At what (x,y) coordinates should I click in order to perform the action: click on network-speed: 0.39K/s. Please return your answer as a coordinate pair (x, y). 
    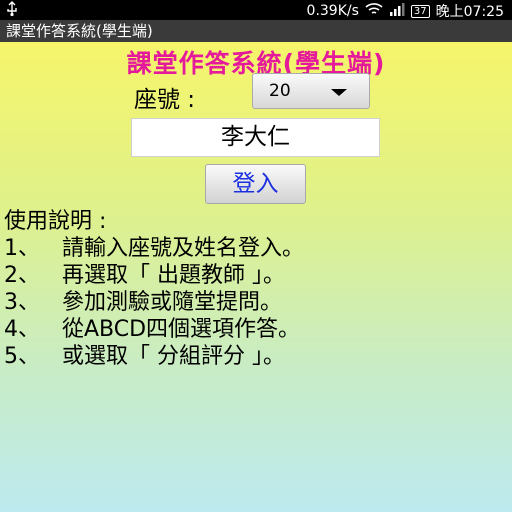
    Looking at the image, I should click on (332, 11).